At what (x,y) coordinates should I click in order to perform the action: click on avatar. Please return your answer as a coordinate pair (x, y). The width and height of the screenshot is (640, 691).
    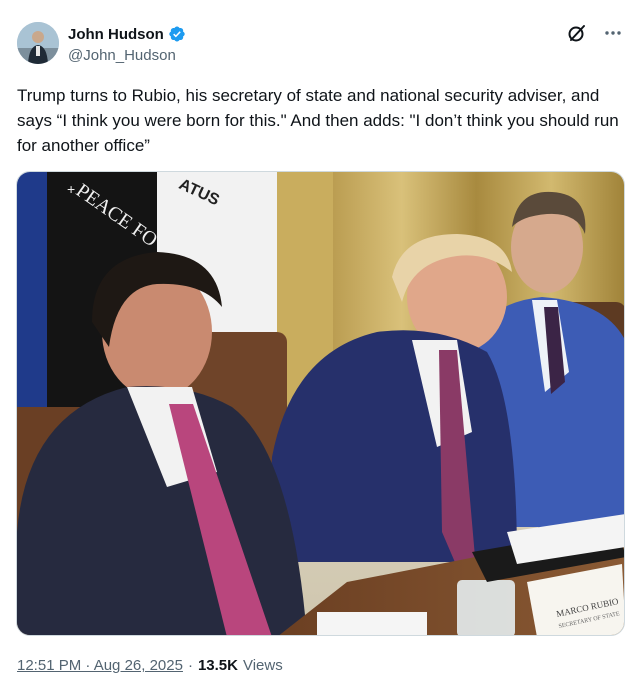
    Looking at the image, I should click on (38, 43).